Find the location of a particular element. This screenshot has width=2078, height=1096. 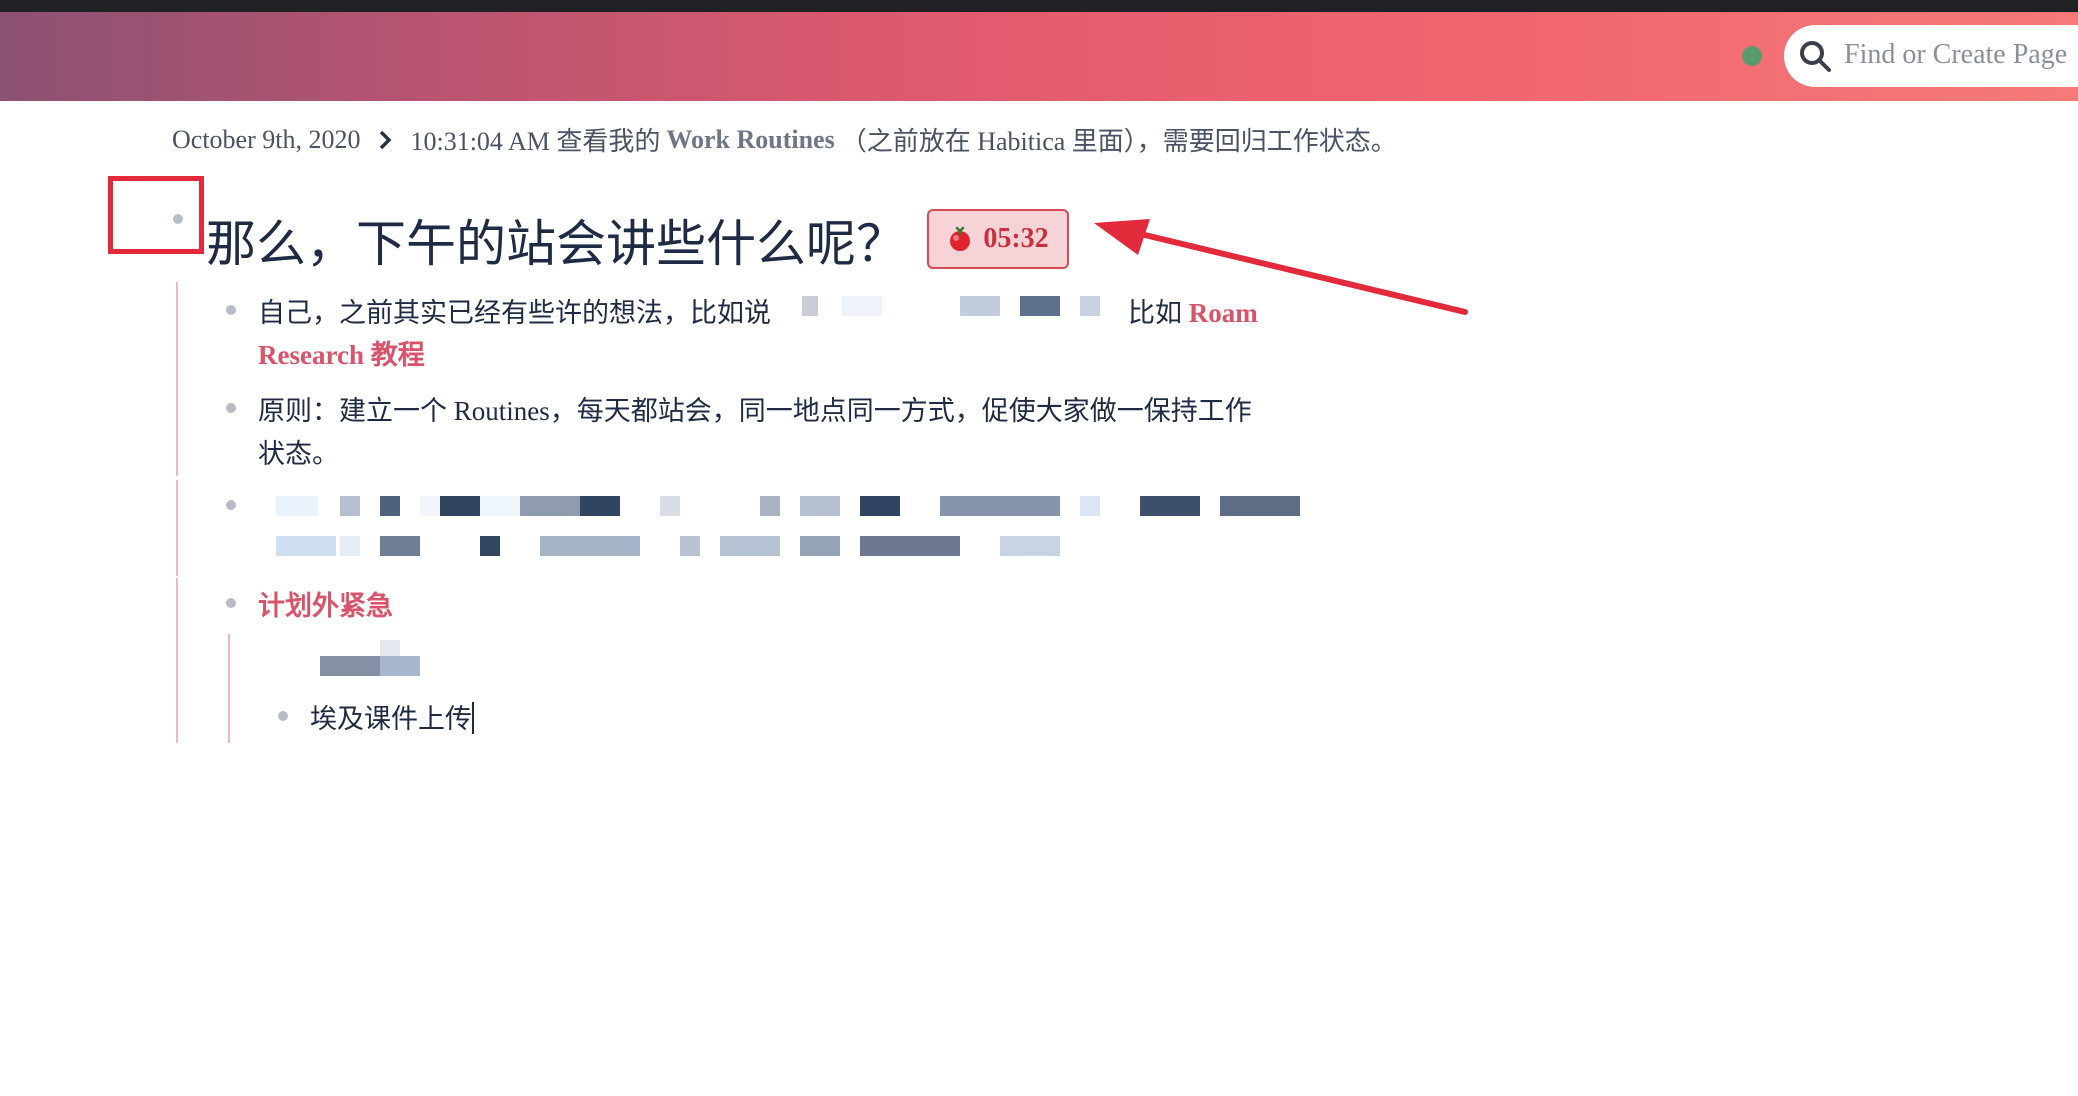

breadcrumb-suffix: （之前放在 Habitica 里面），需要回归工作状态。 is located at coordinates (1118, 141).